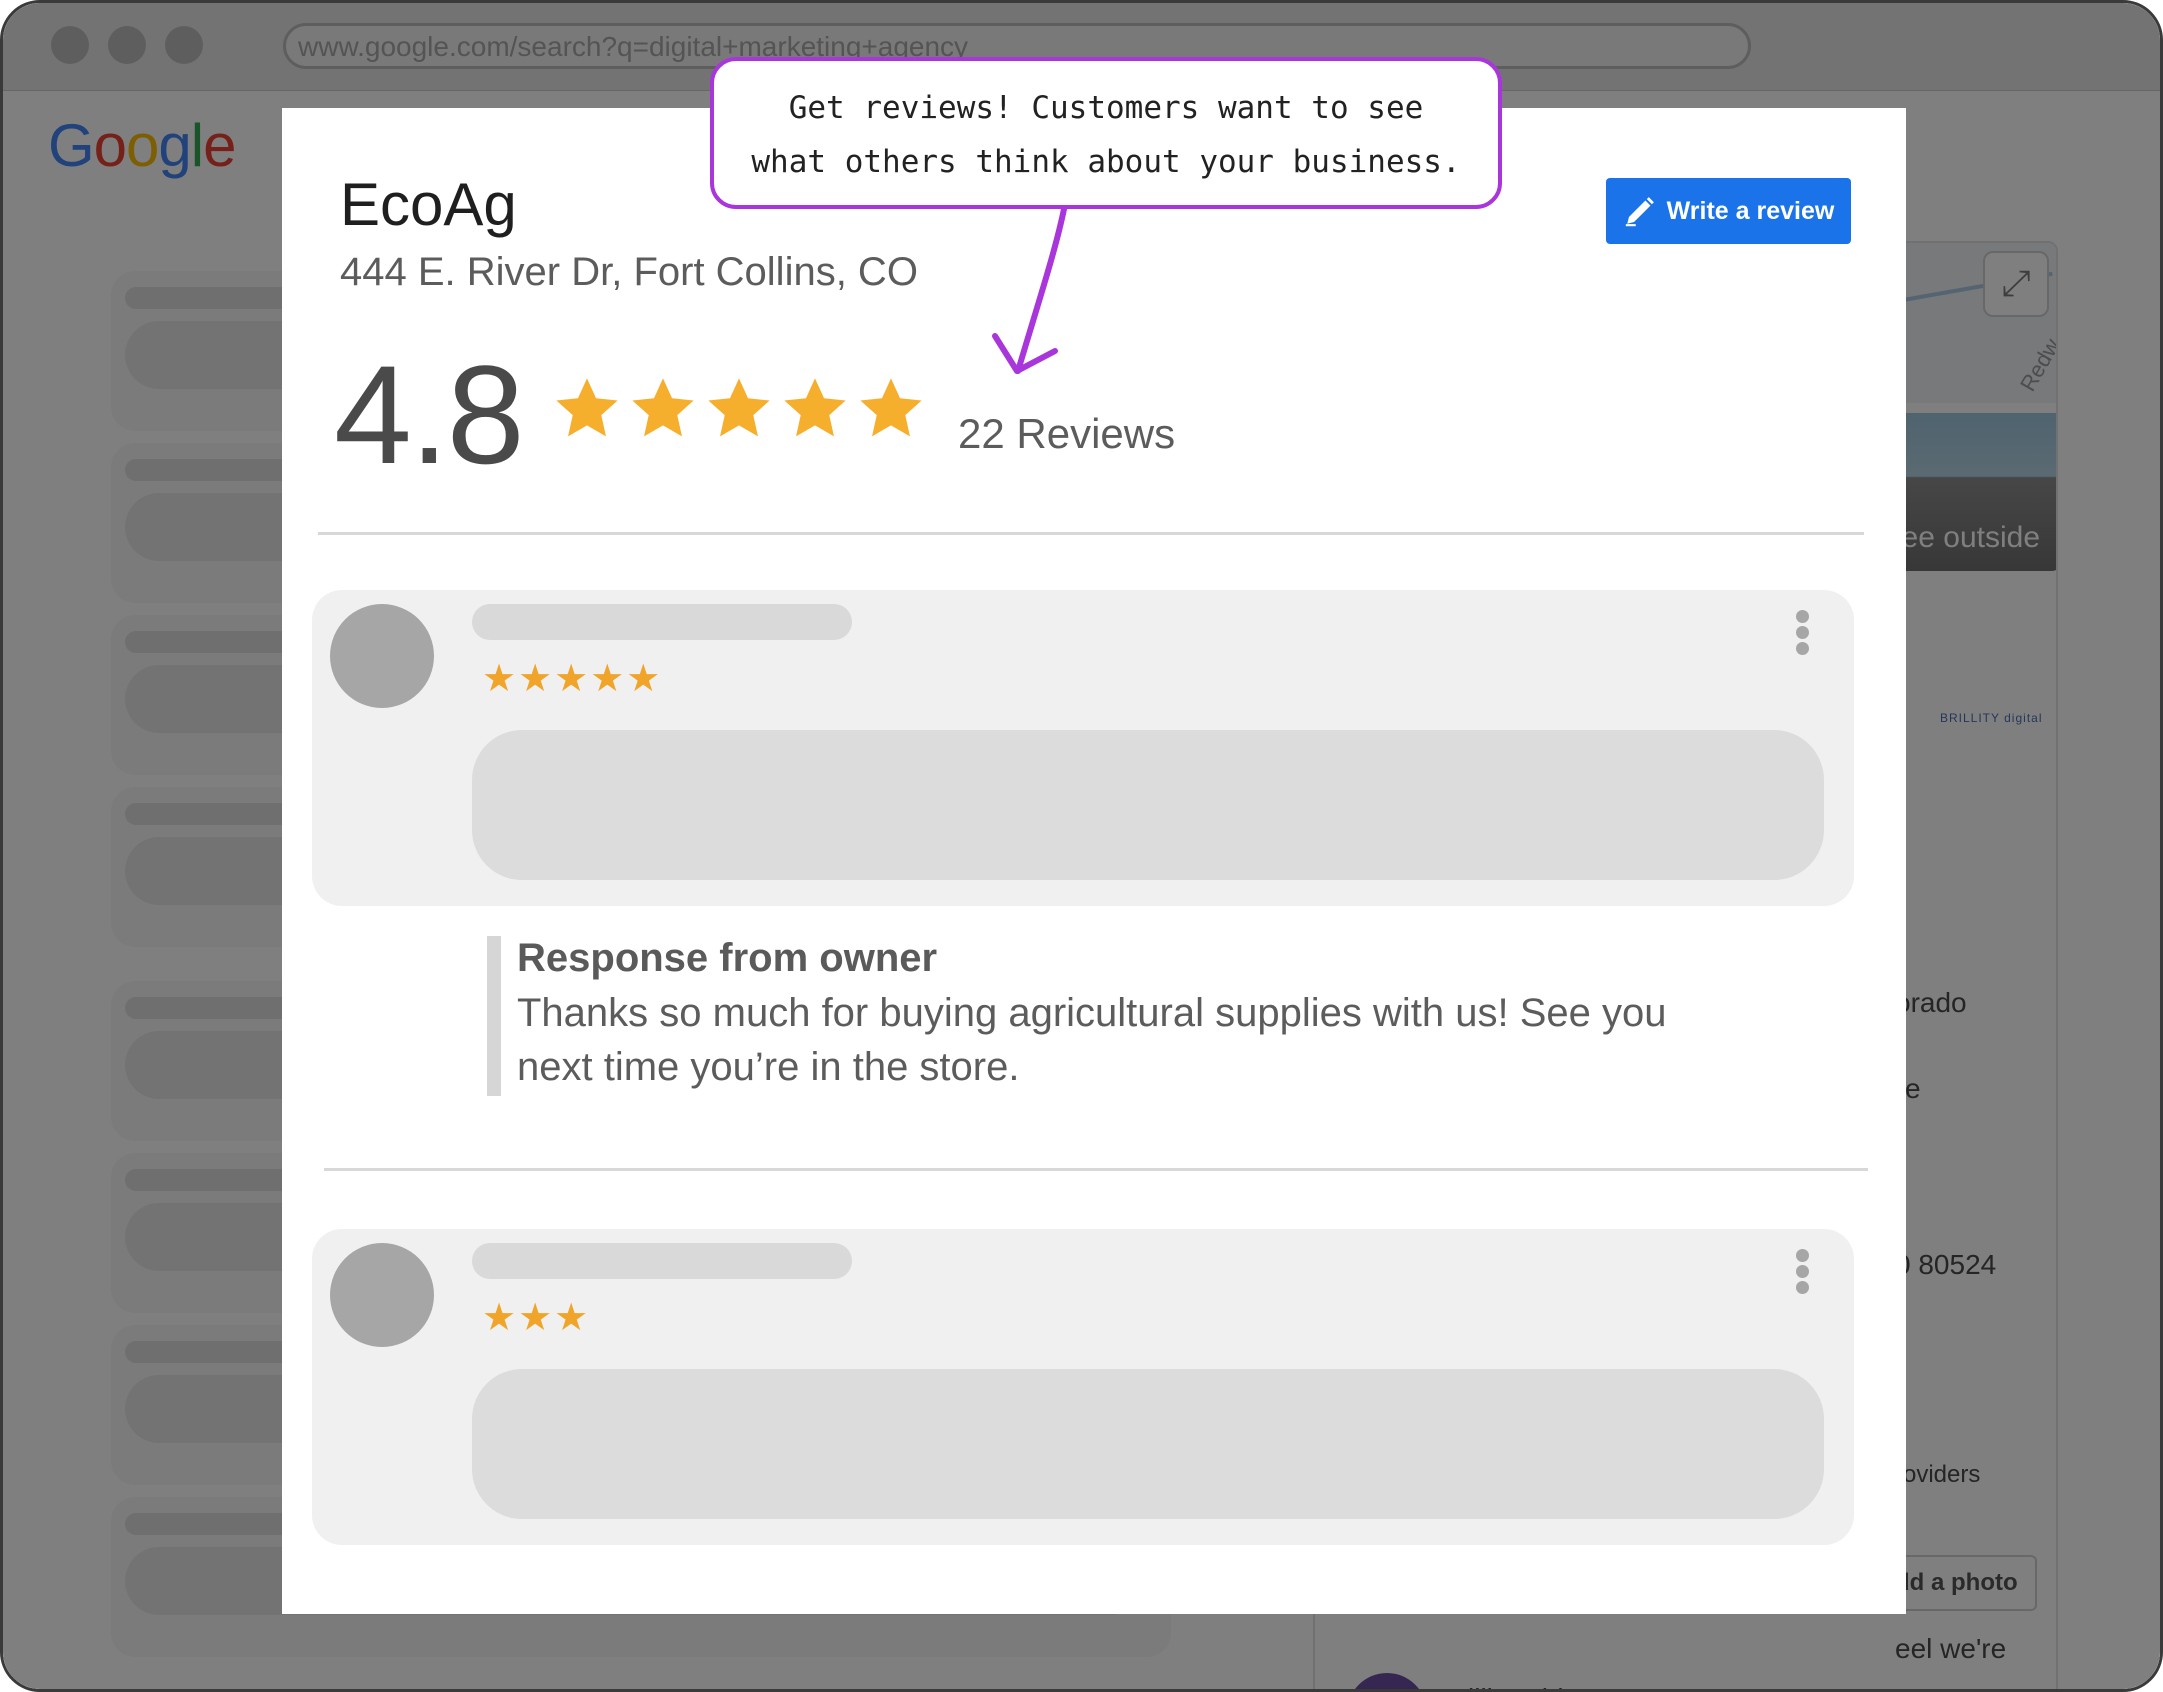  I want to click on pencil-icon, so click(1639, 212).